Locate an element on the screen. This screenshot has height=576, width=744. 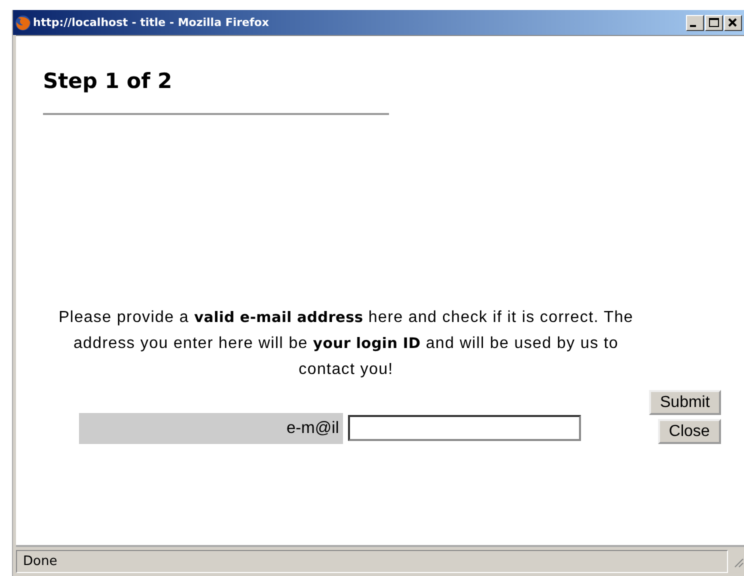
dialog-button: Submit is located at coordinates (685, 402).